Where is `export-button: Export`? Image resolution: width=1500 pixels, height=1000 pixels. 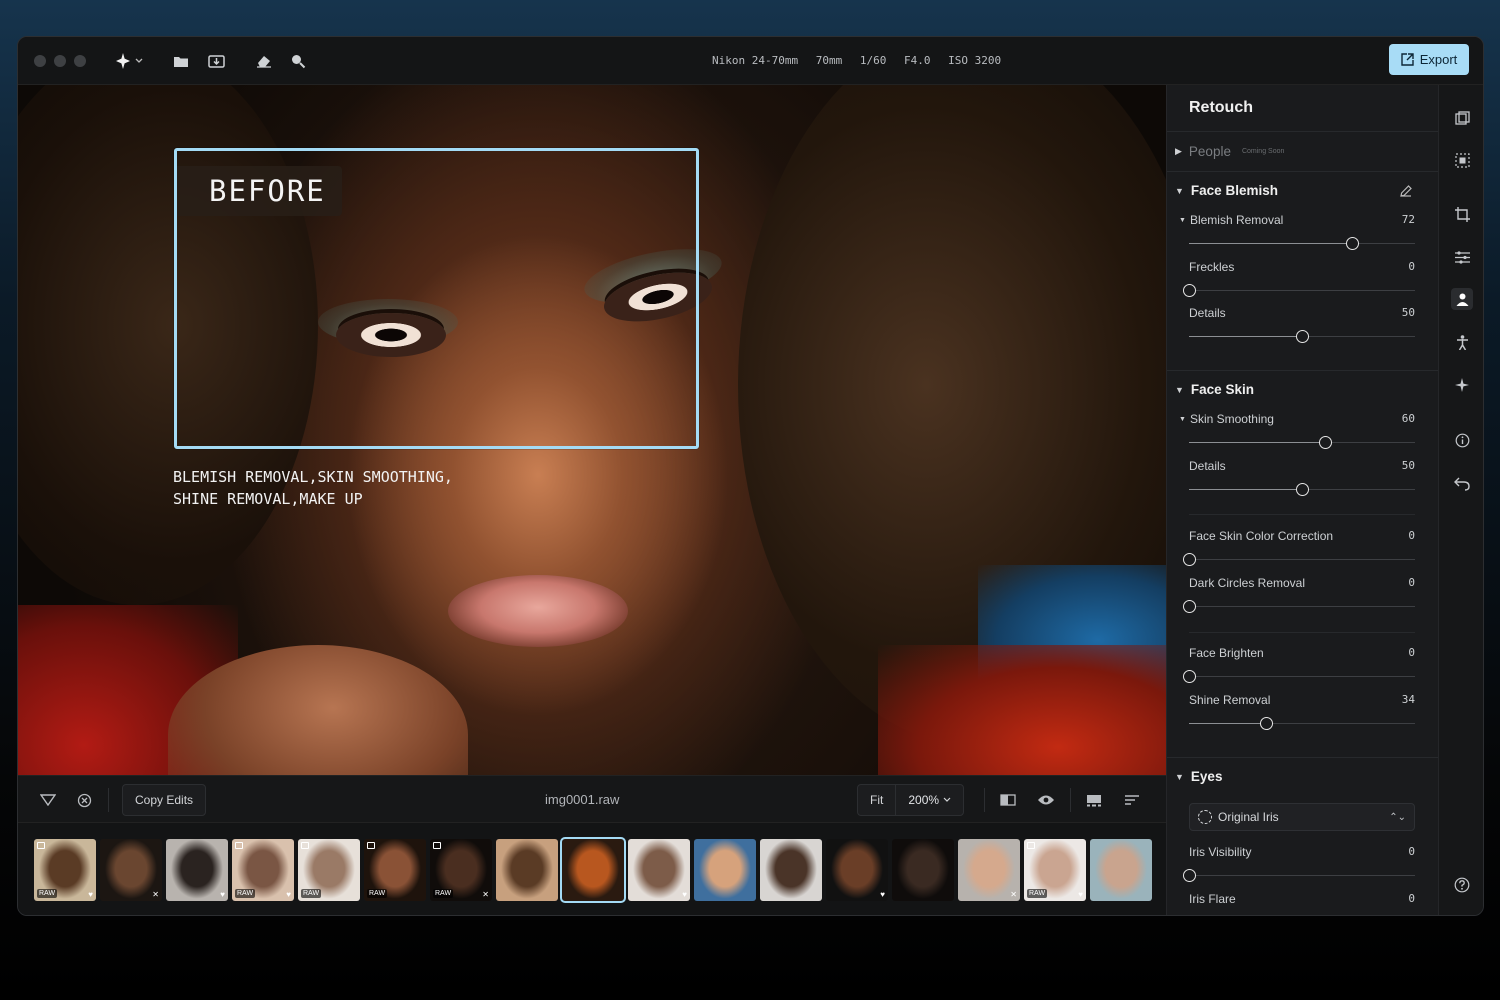 export-button: Export is located at coordinates (1429, 59).